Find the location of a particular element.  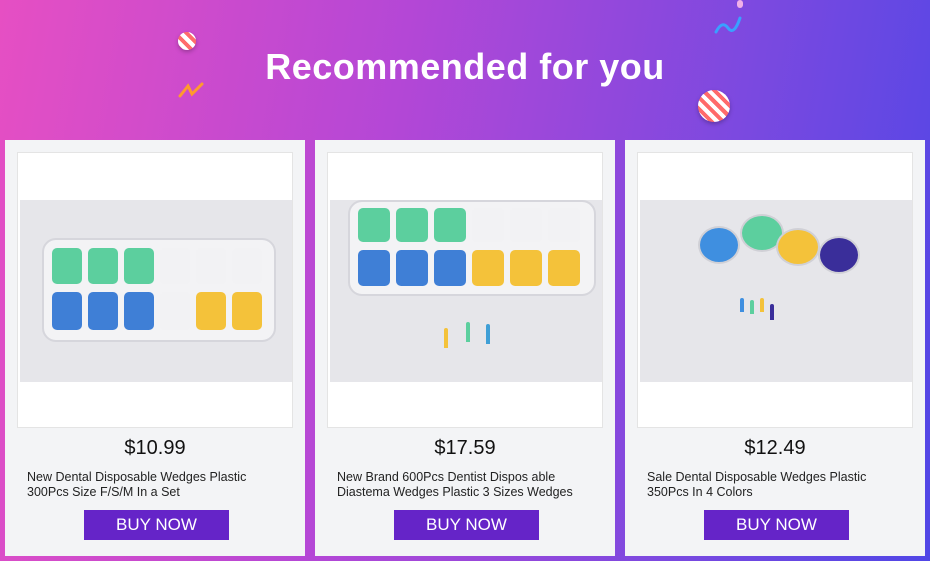

dot-decoration is located at coordinates (740, 4).